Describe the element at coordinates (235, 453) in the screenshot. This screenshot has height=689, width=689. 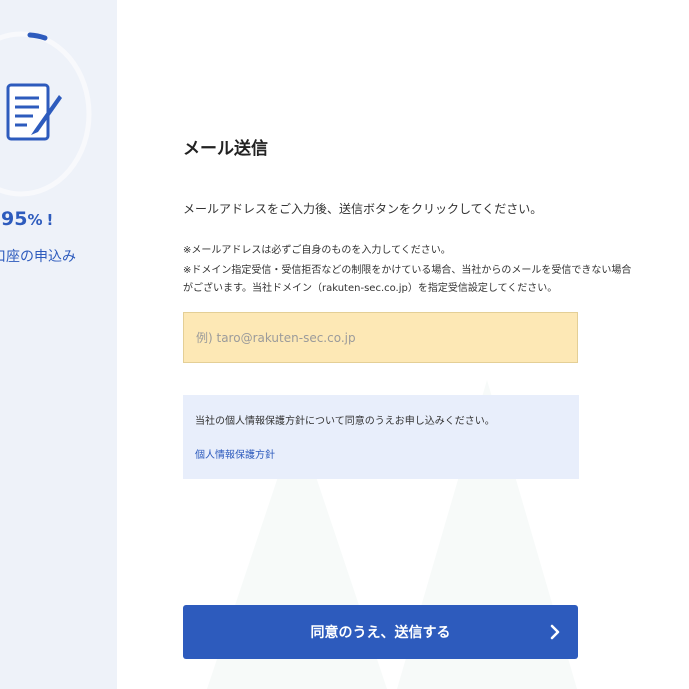
I see `privacy-policy-link: 個人情報保護方針` at that location.